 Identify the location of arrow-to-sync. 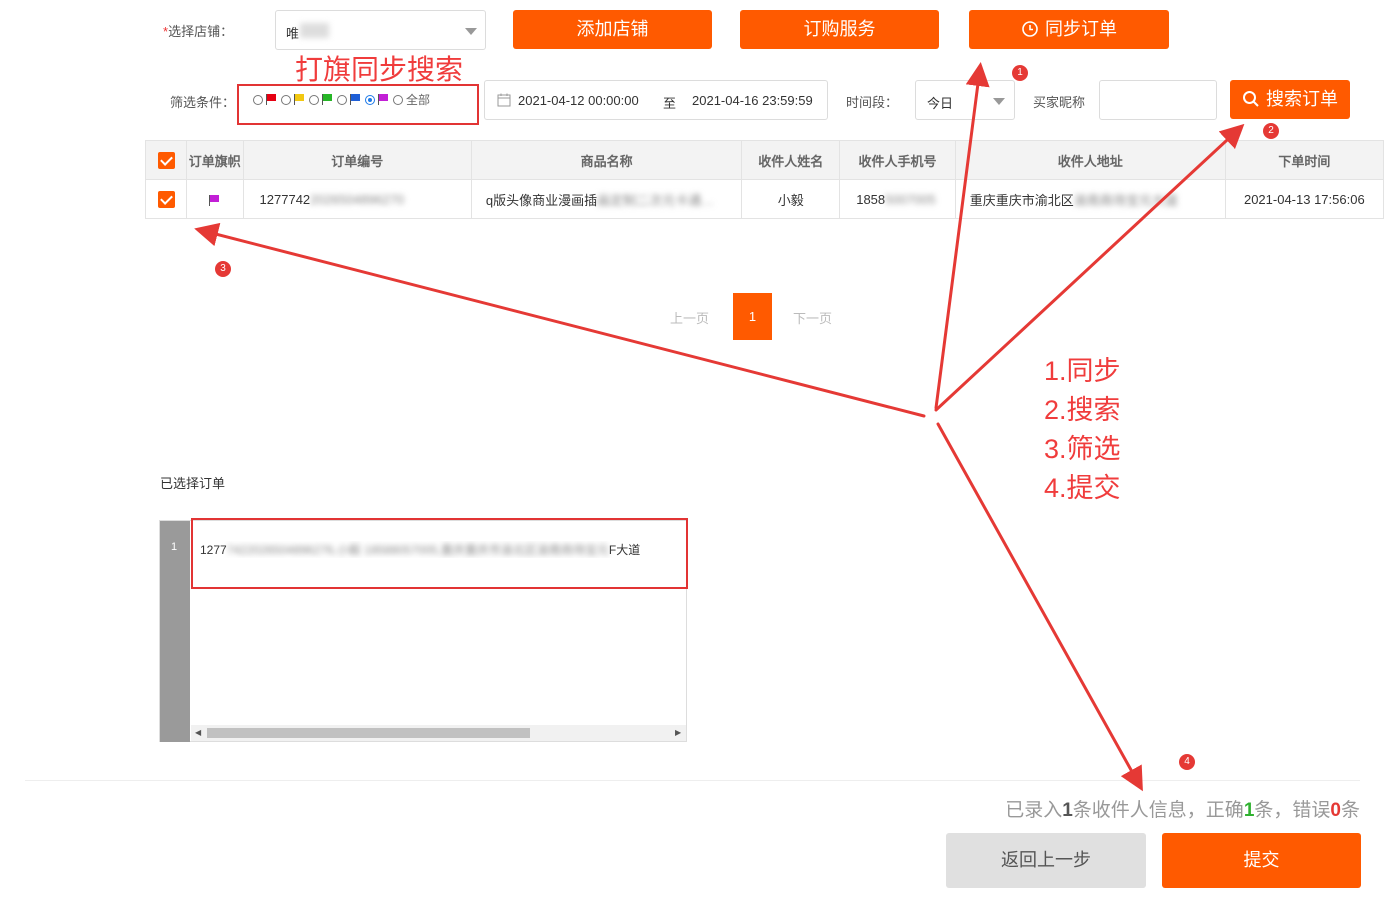
(962, 236).